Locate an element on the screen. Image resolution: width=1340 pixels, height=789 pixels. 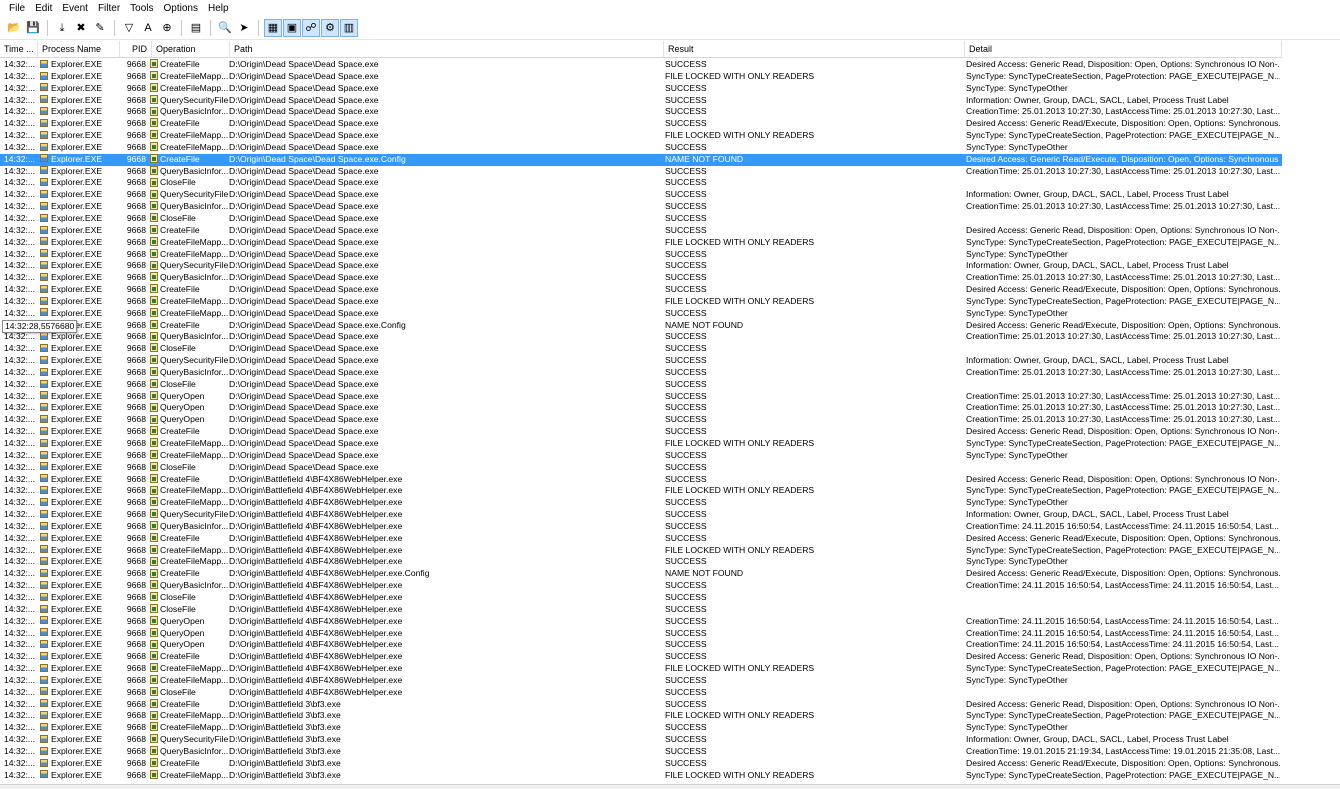
operation-cell-text: CloseFile is located at coordinates (178, 608).